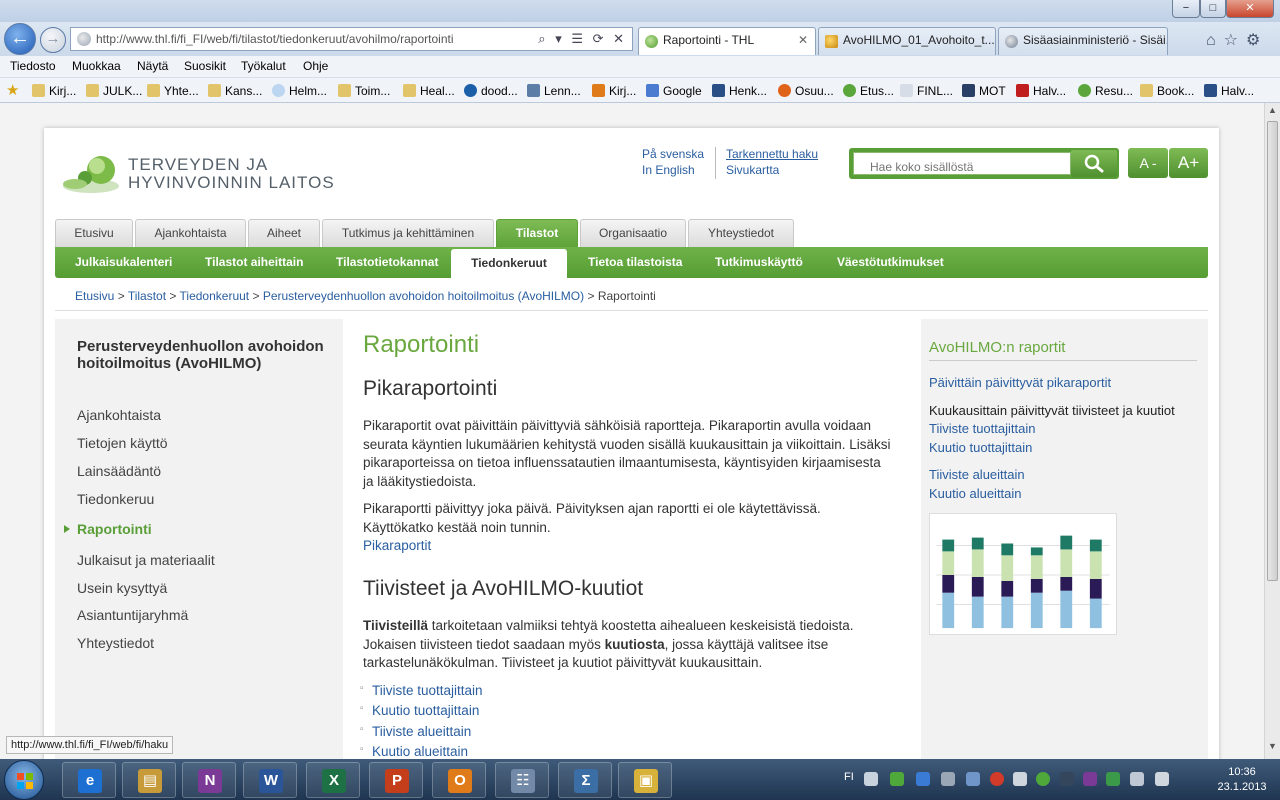  Describe the element at coordinates (1020, 382) in the screenshot. I see `sidebar-link-pikaraportit: Päivittäin päivittyvät pikaraportit` at that location.